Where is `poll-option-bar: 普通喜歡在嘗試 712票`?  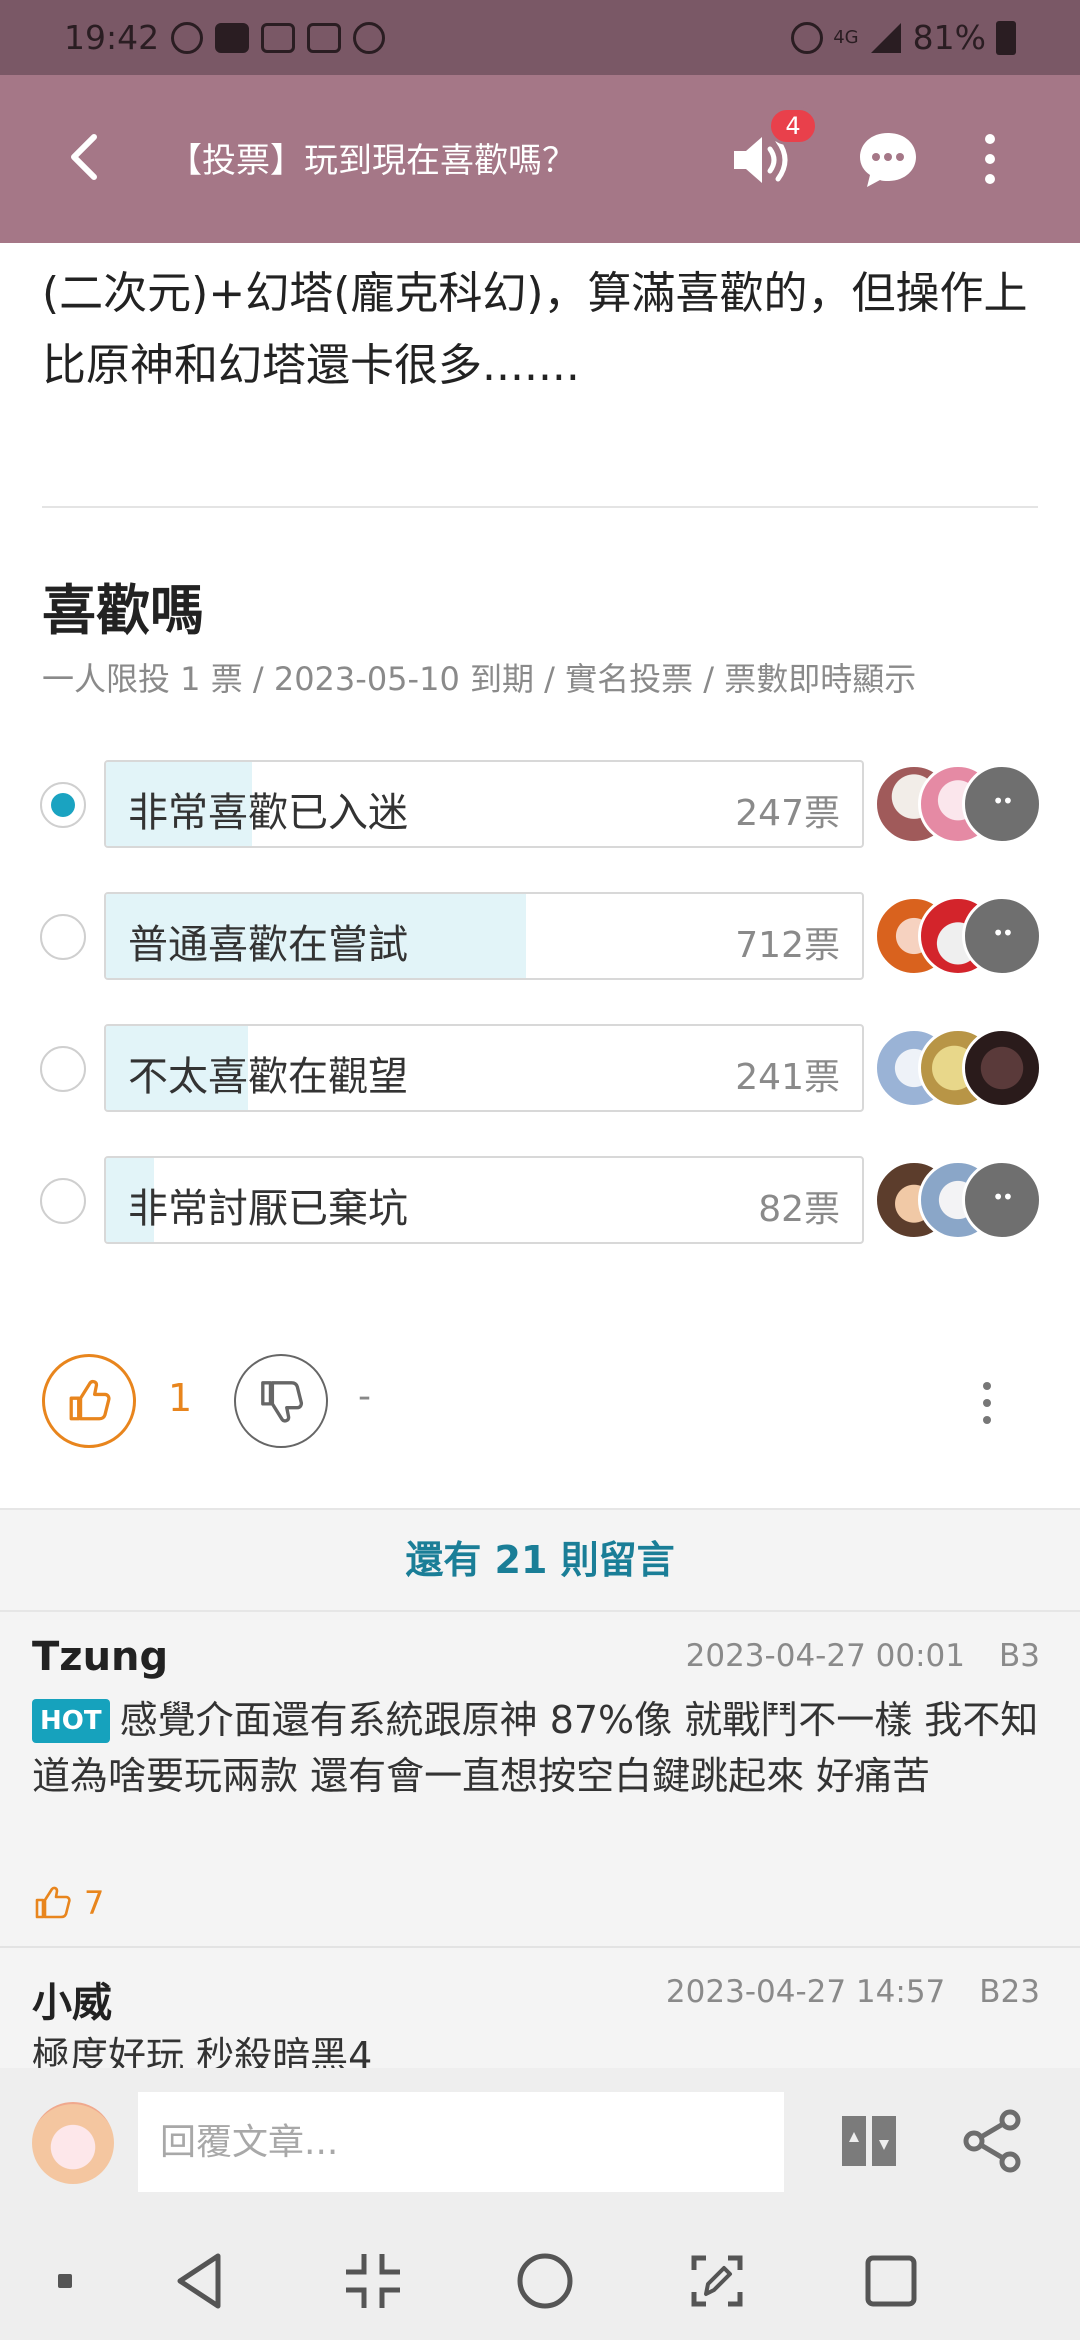
poll-option-bar: 普通喜歡在嘗試 712票 is located at coordinates (484, 936).